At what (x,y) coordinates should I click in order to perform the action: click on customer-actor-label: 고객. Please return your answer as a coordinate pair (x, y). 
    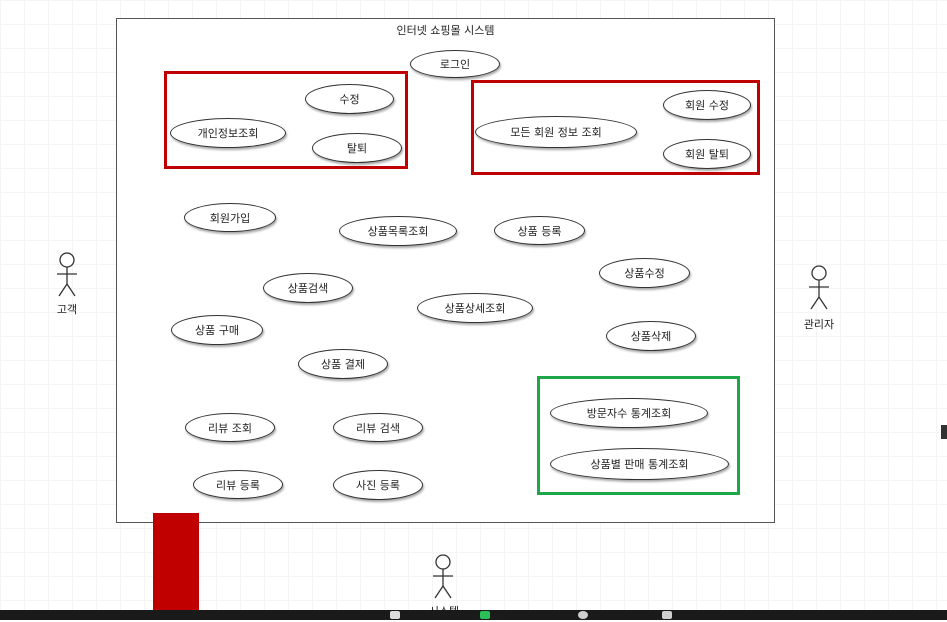
    Looking at the image, I should click on (67, 309).